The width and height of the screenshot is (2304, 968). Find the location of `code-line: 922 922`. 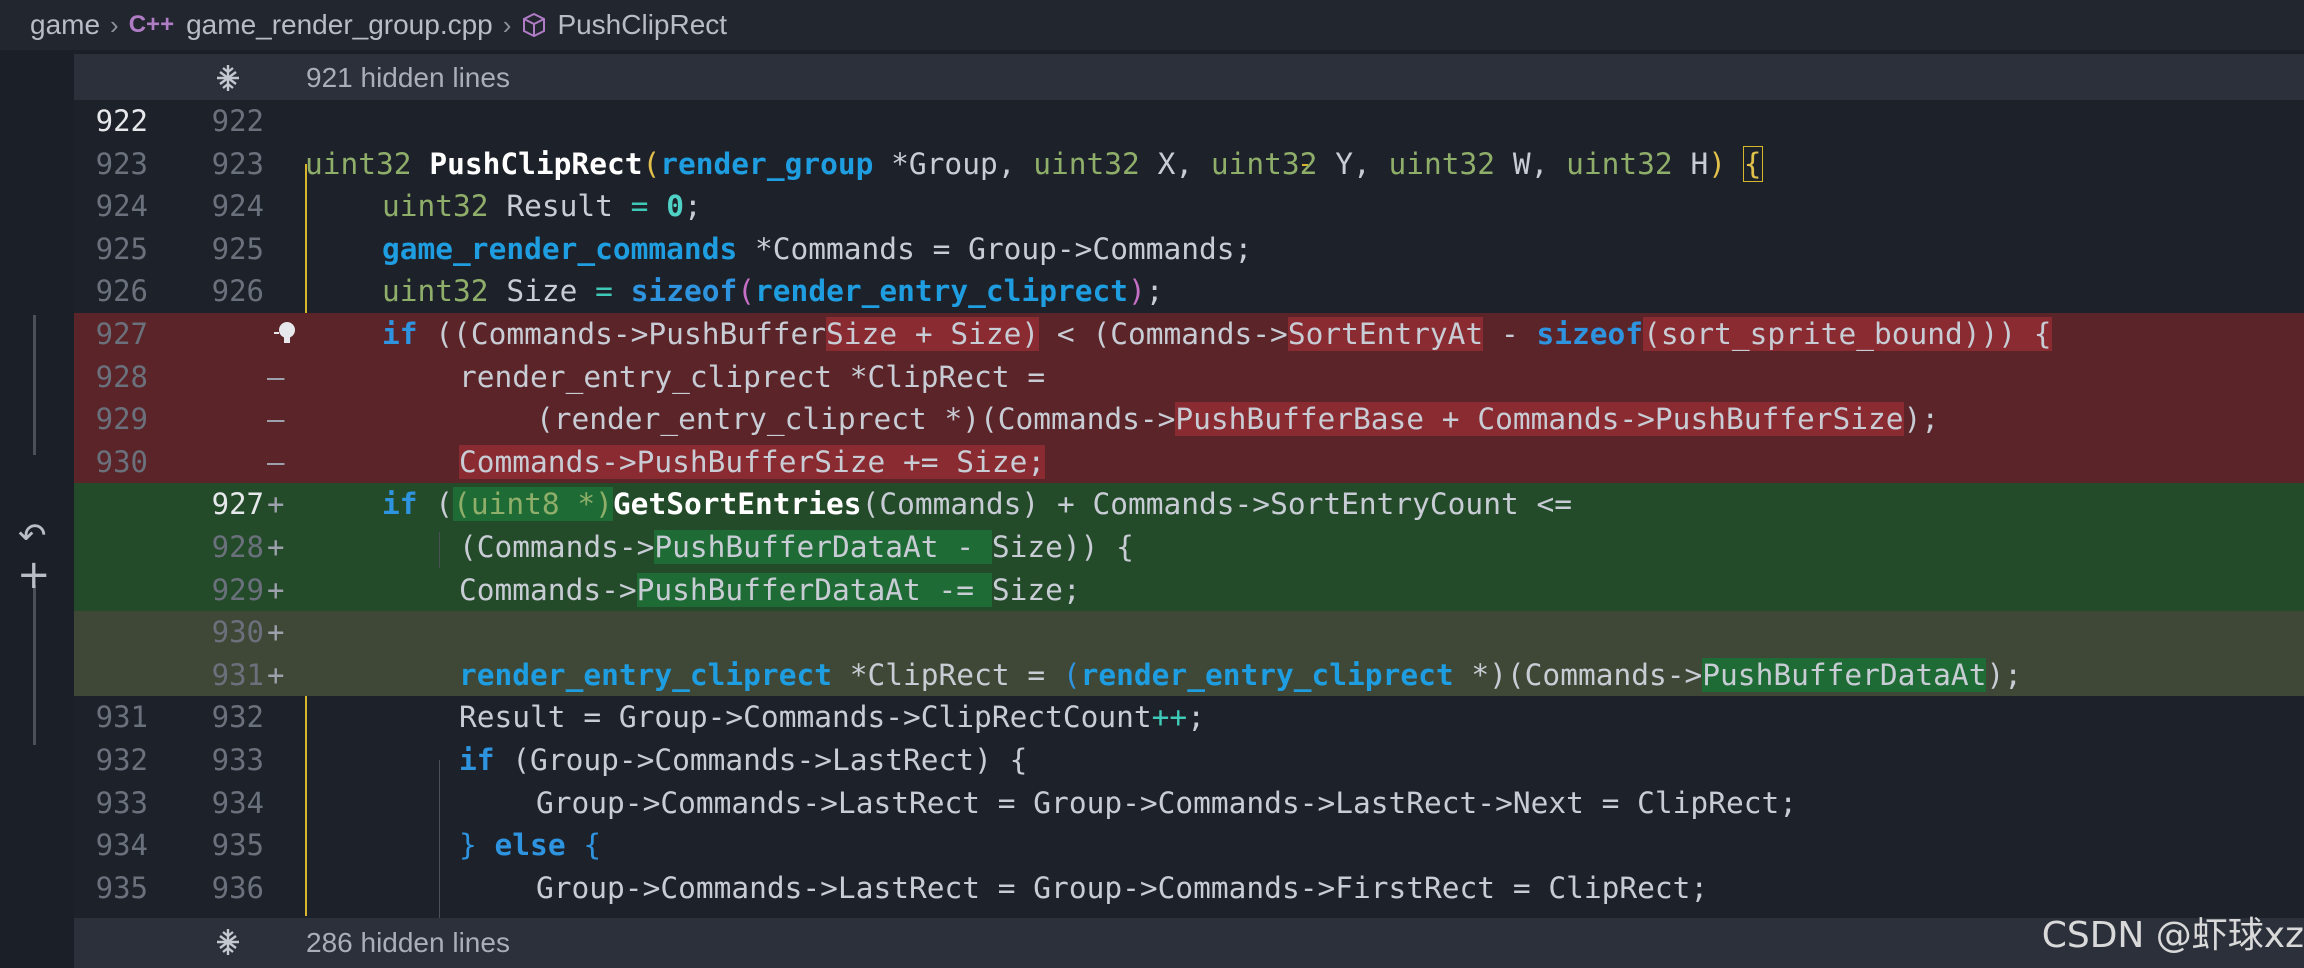

code-line: 922 922 is located at coordinates (1189, 121).